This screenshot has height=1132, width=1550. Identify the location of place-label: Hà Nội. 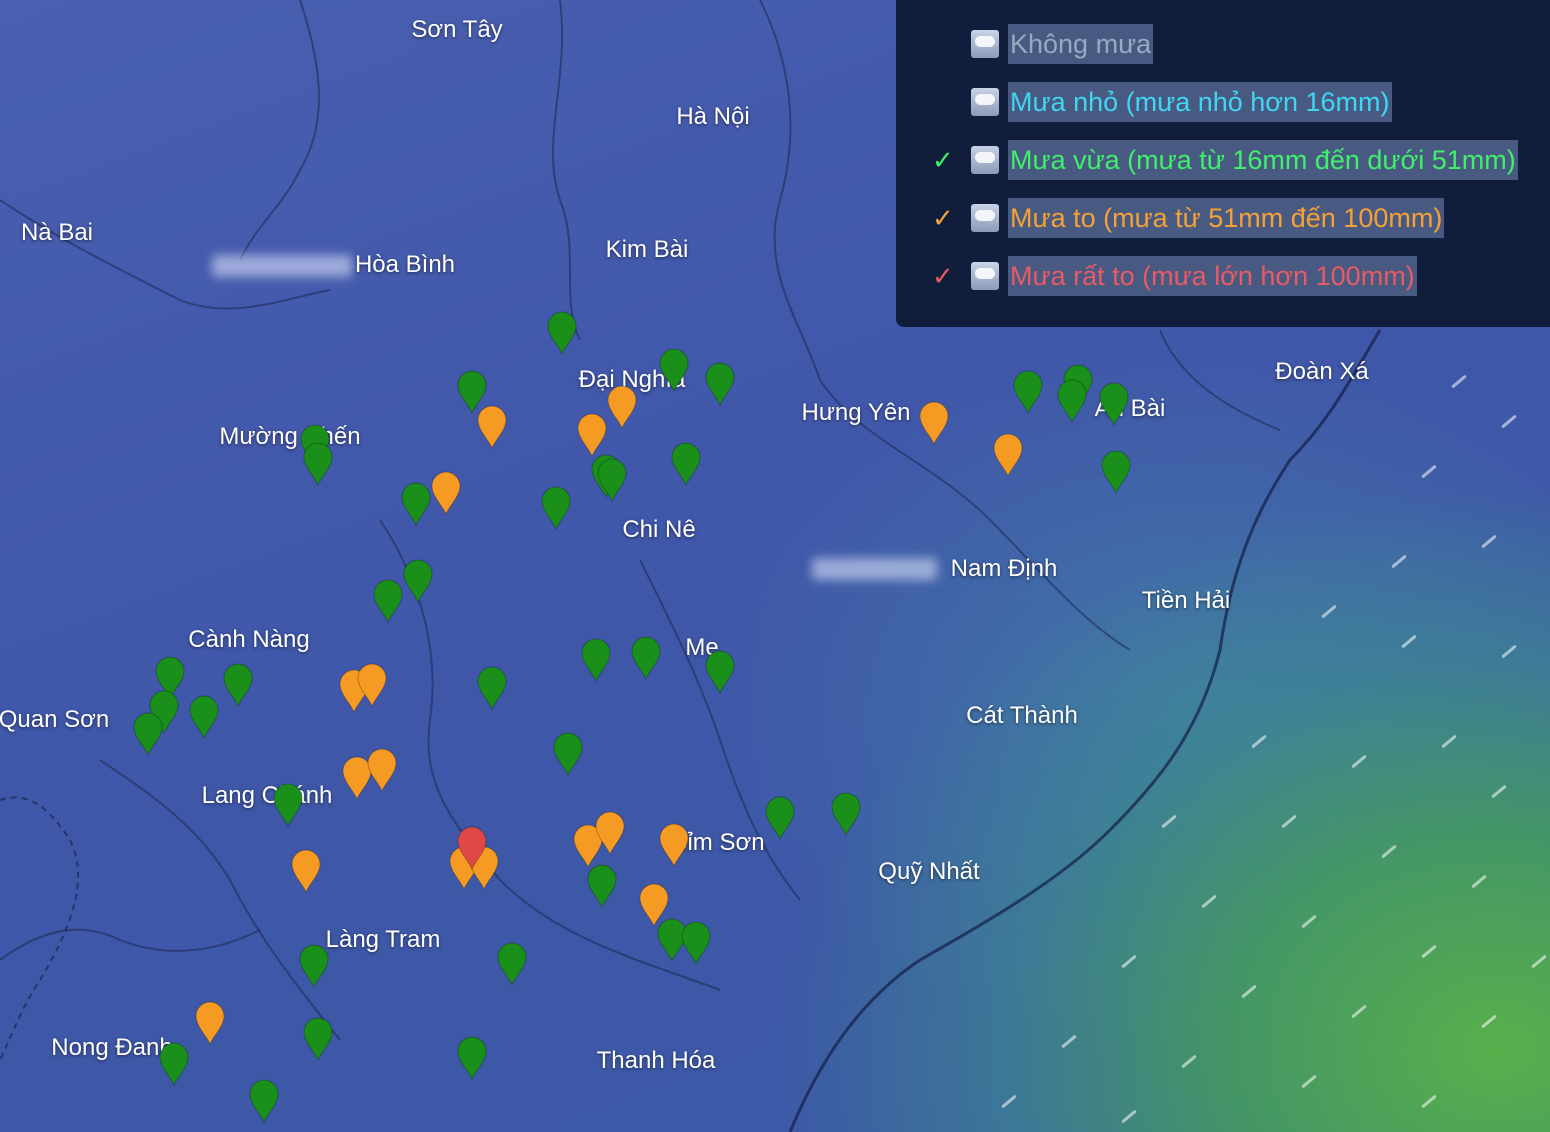
(713, 116).